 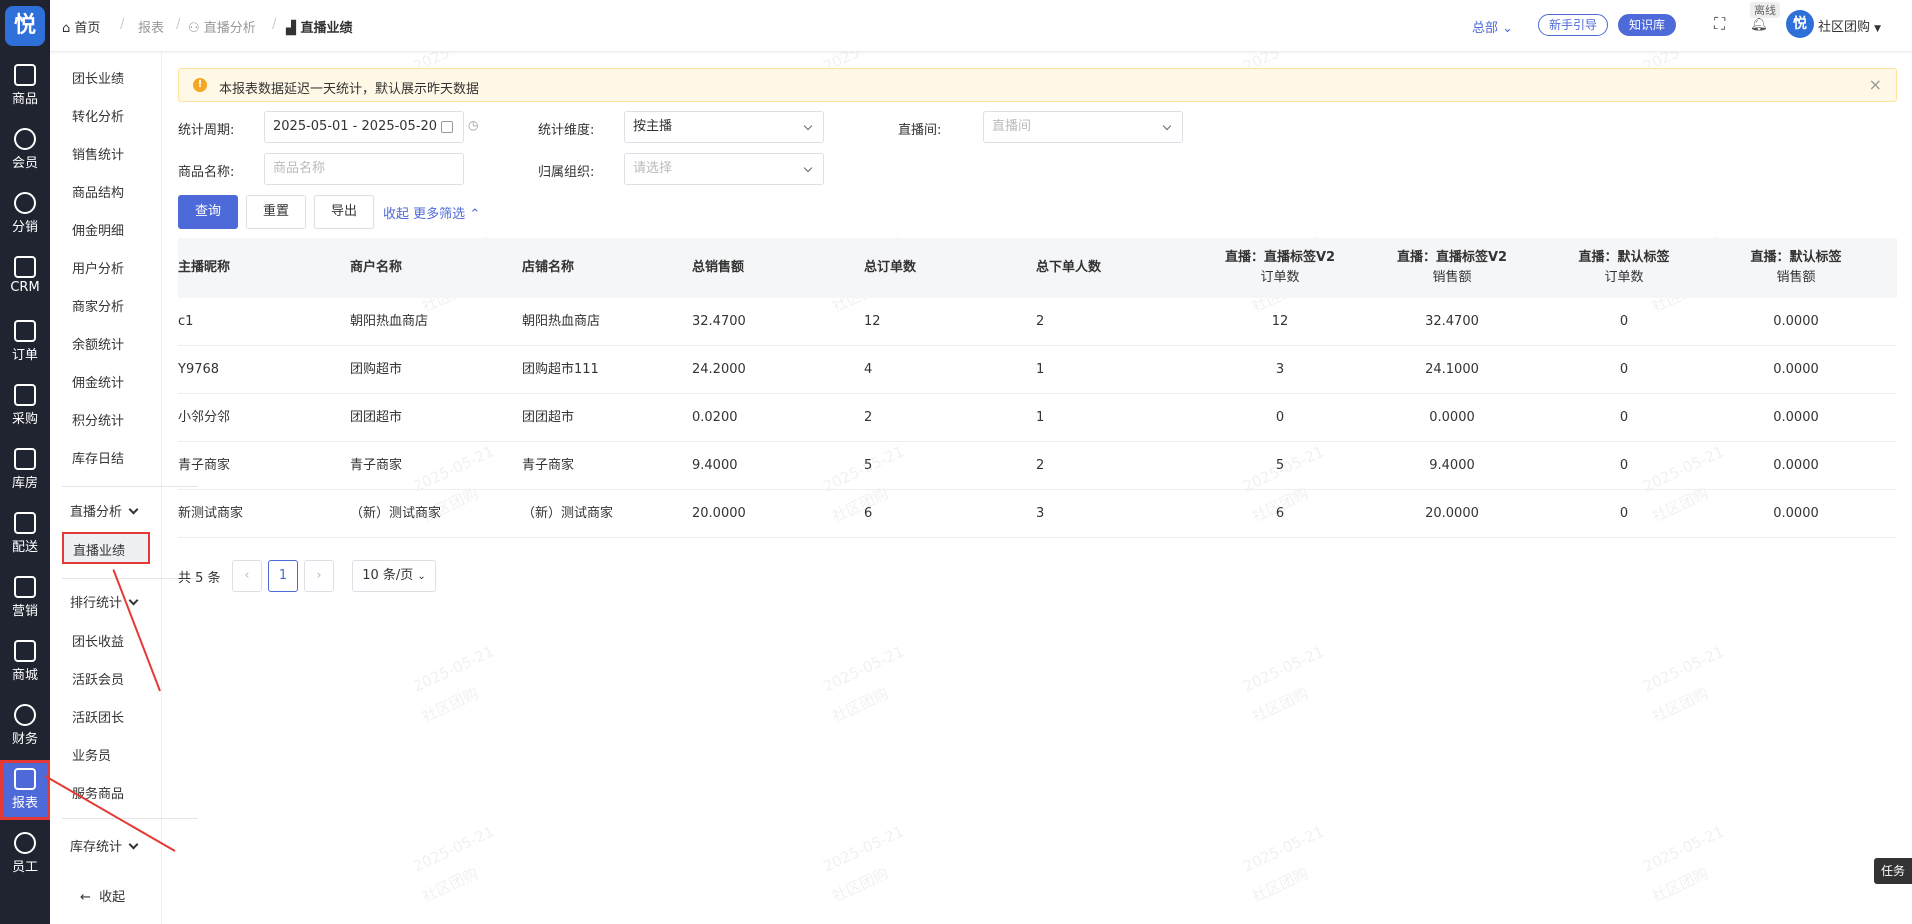 I want to click on column-header: 总订单数, so click(x=890, y=268).